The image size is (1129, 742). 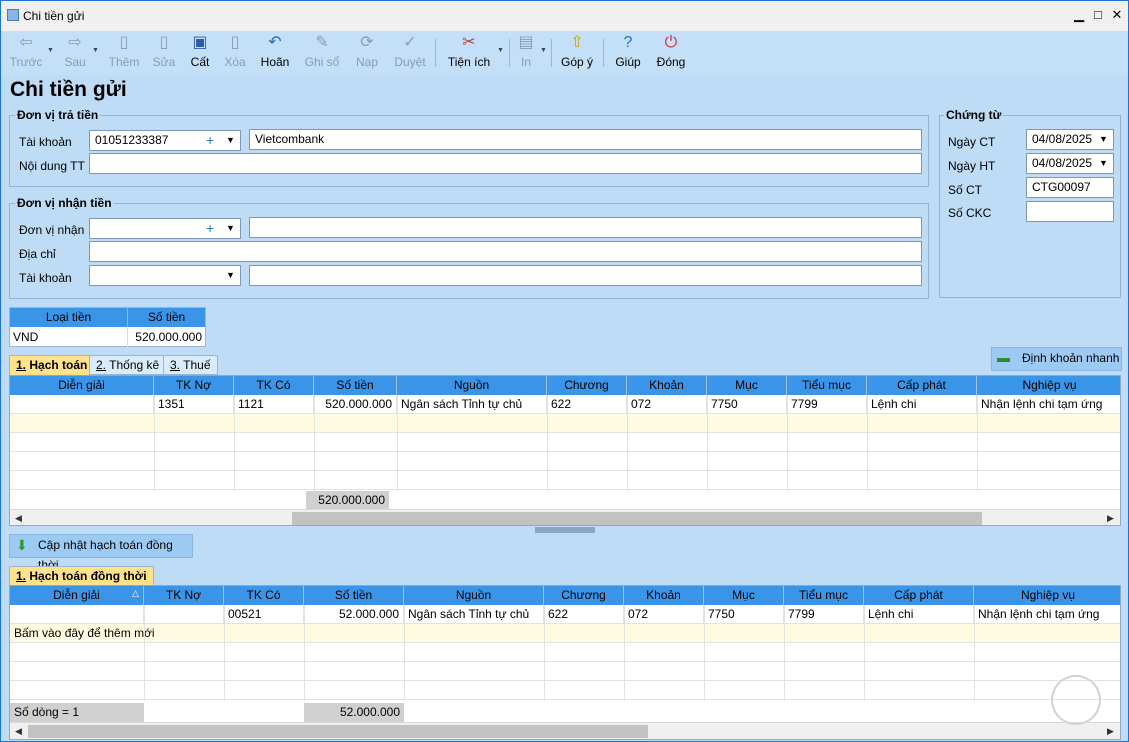 What do you see at coordinates (469, 53) in the screenshot?
I see `utilities-button: ✂ Tiện ích` at bounding box center [469, 53].